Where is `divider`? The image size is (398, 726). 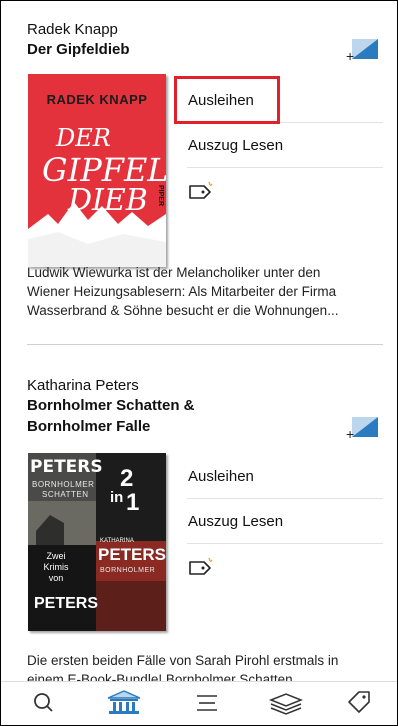
divider is located at coordinates (205, 344).